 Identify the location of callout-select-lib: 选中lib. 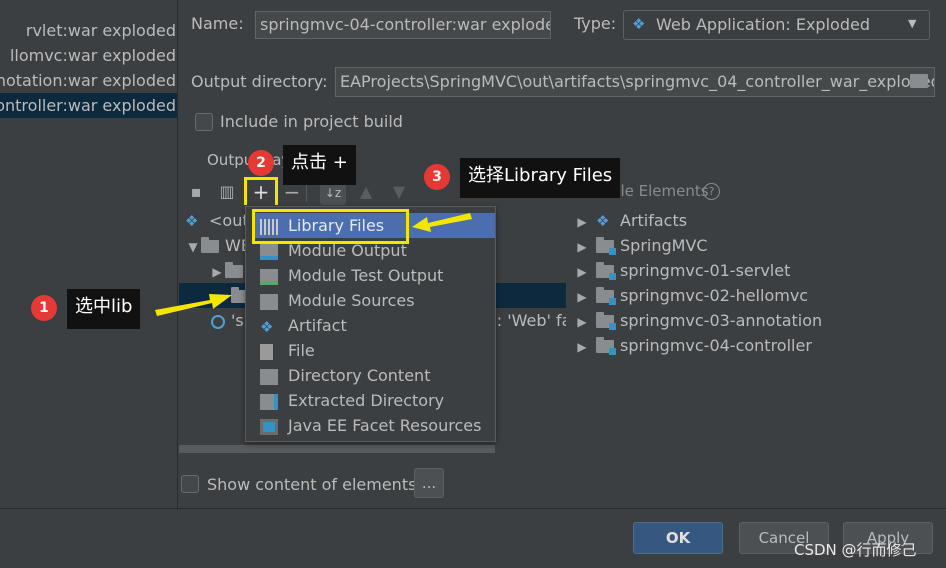
(104, 309).